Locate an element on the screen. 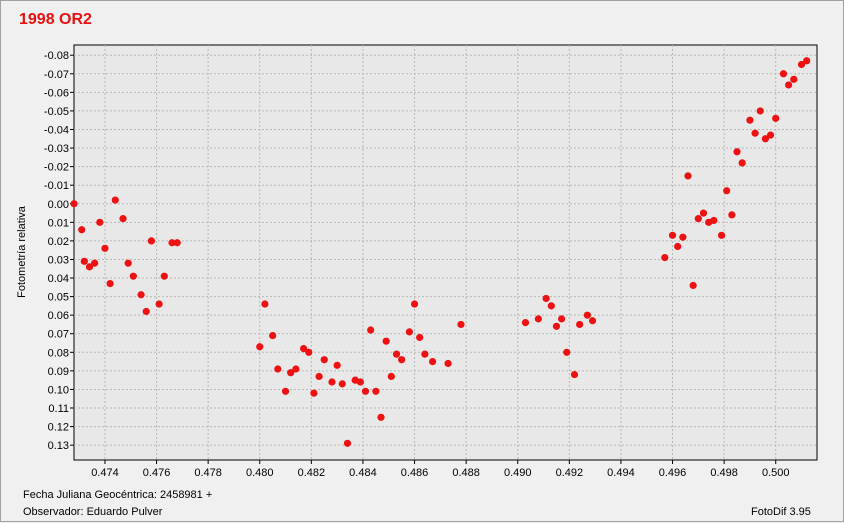  y-tick-label: 0.03 is located at coordinates (58, 260).